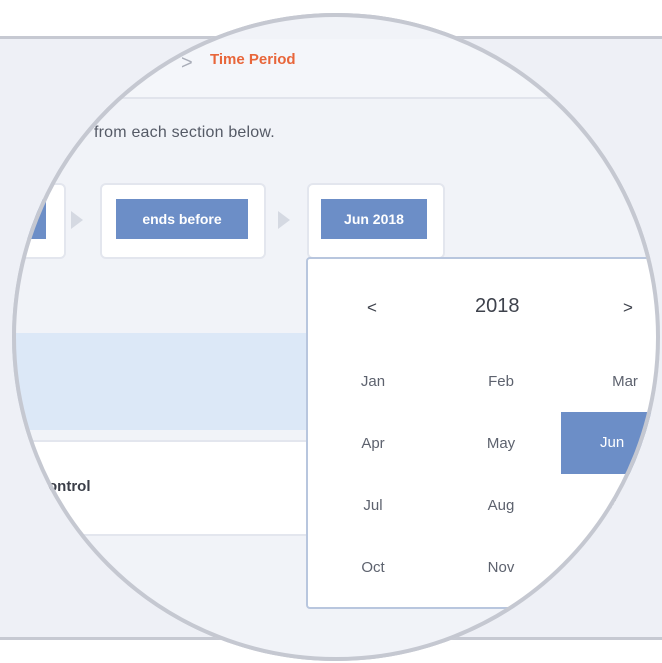  What do you see at coordinates (374, 219) in the screenshot?
I see `date-chip: Jun 2018` at bounding box center [374, 219].